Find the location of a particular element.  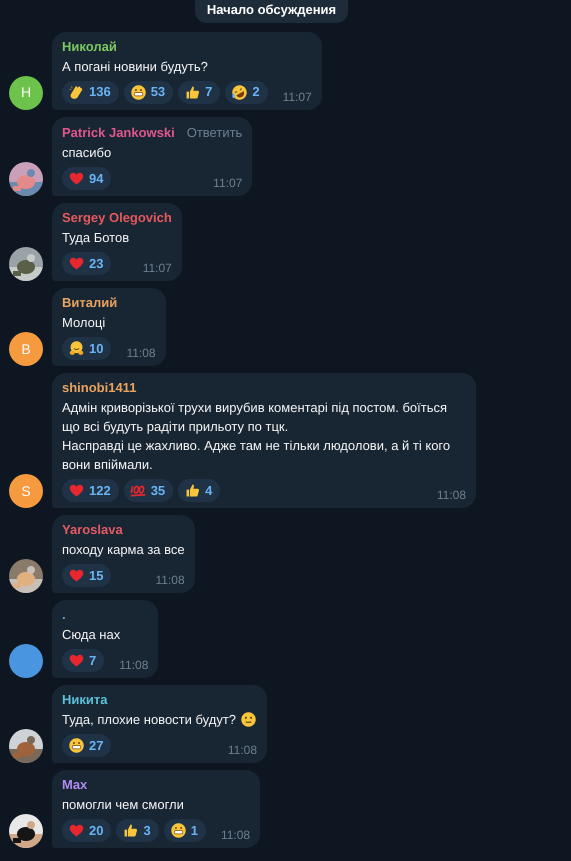

author-name: Николай is located at coordinates (89, 47).